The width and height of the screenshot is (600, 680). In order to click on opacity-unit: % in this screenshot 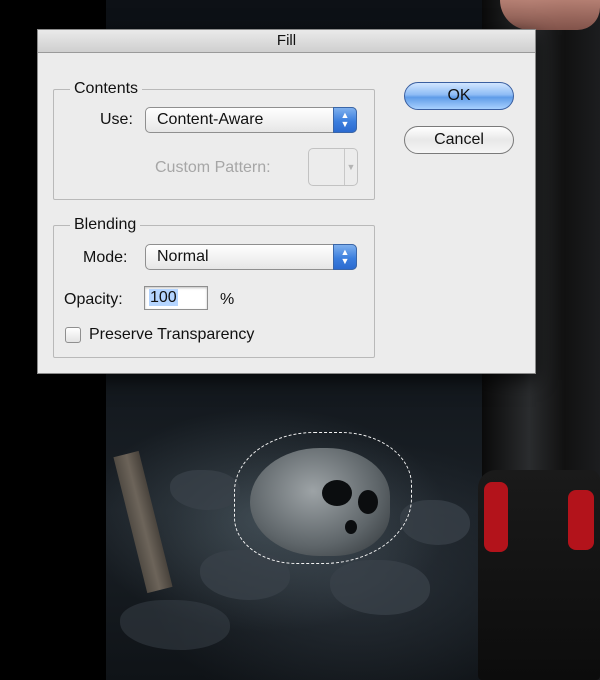, I will do `click(227, 299)`.